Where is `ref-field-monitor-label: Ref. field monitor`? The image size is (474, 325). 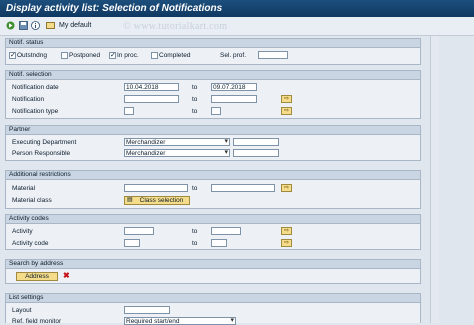
ref-field-monitor-label: Ref. field monitor is located at coordinates (37, 321).